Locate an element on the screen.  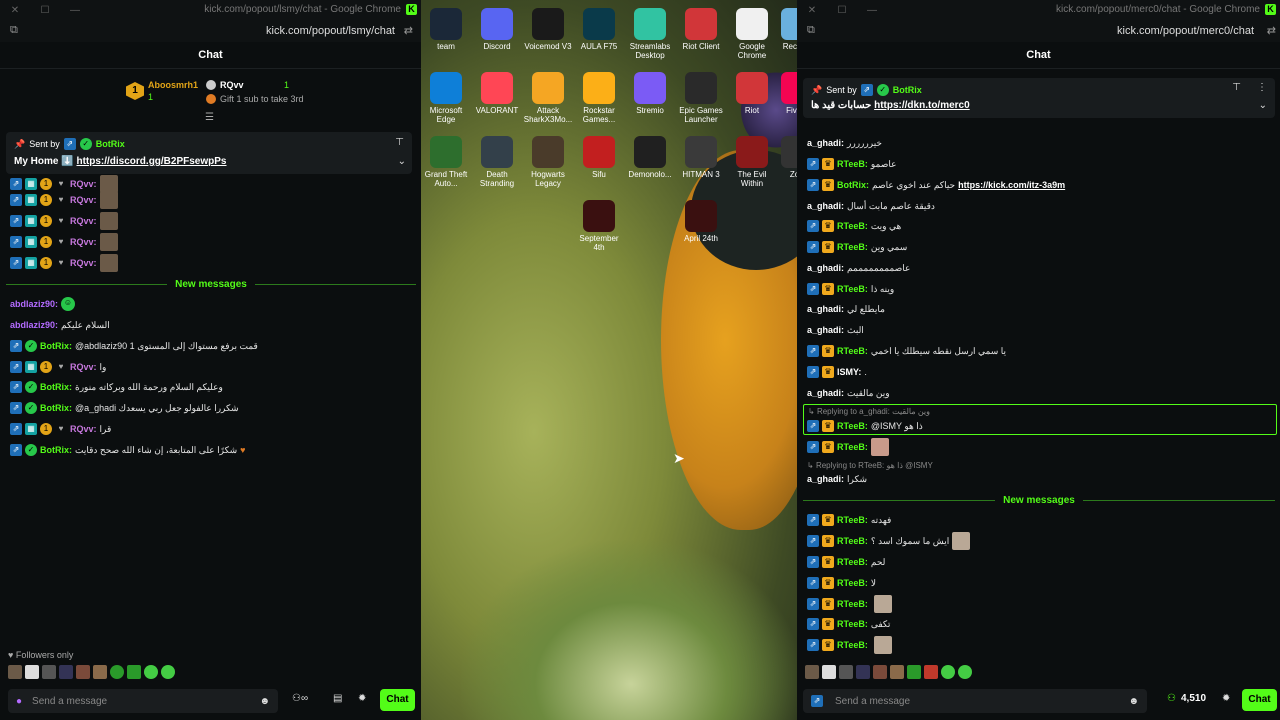
chat-username: lSMY: is located at coordinates (849, 372).